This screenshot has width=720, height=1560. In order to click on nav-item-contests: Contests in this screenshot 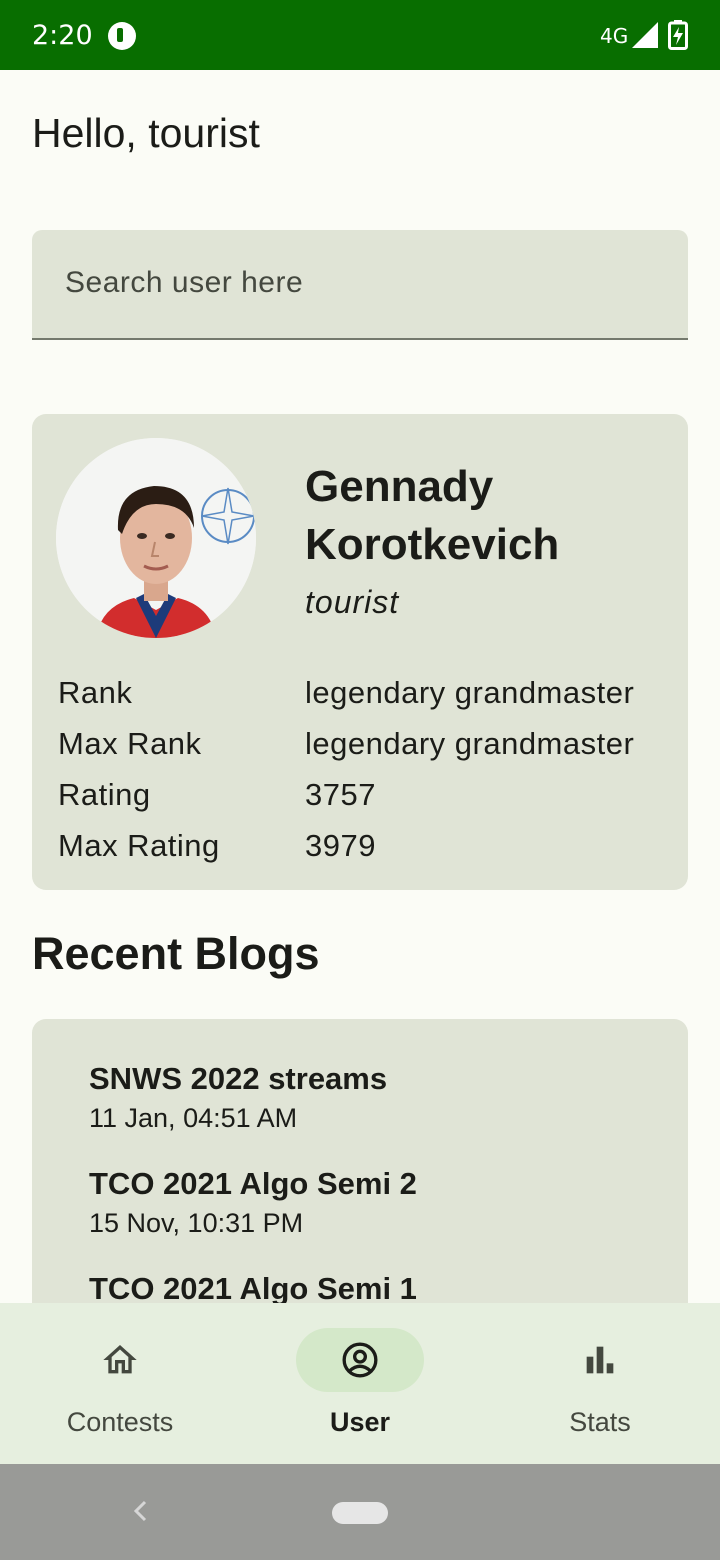, I will do `click(120, 1383)`.